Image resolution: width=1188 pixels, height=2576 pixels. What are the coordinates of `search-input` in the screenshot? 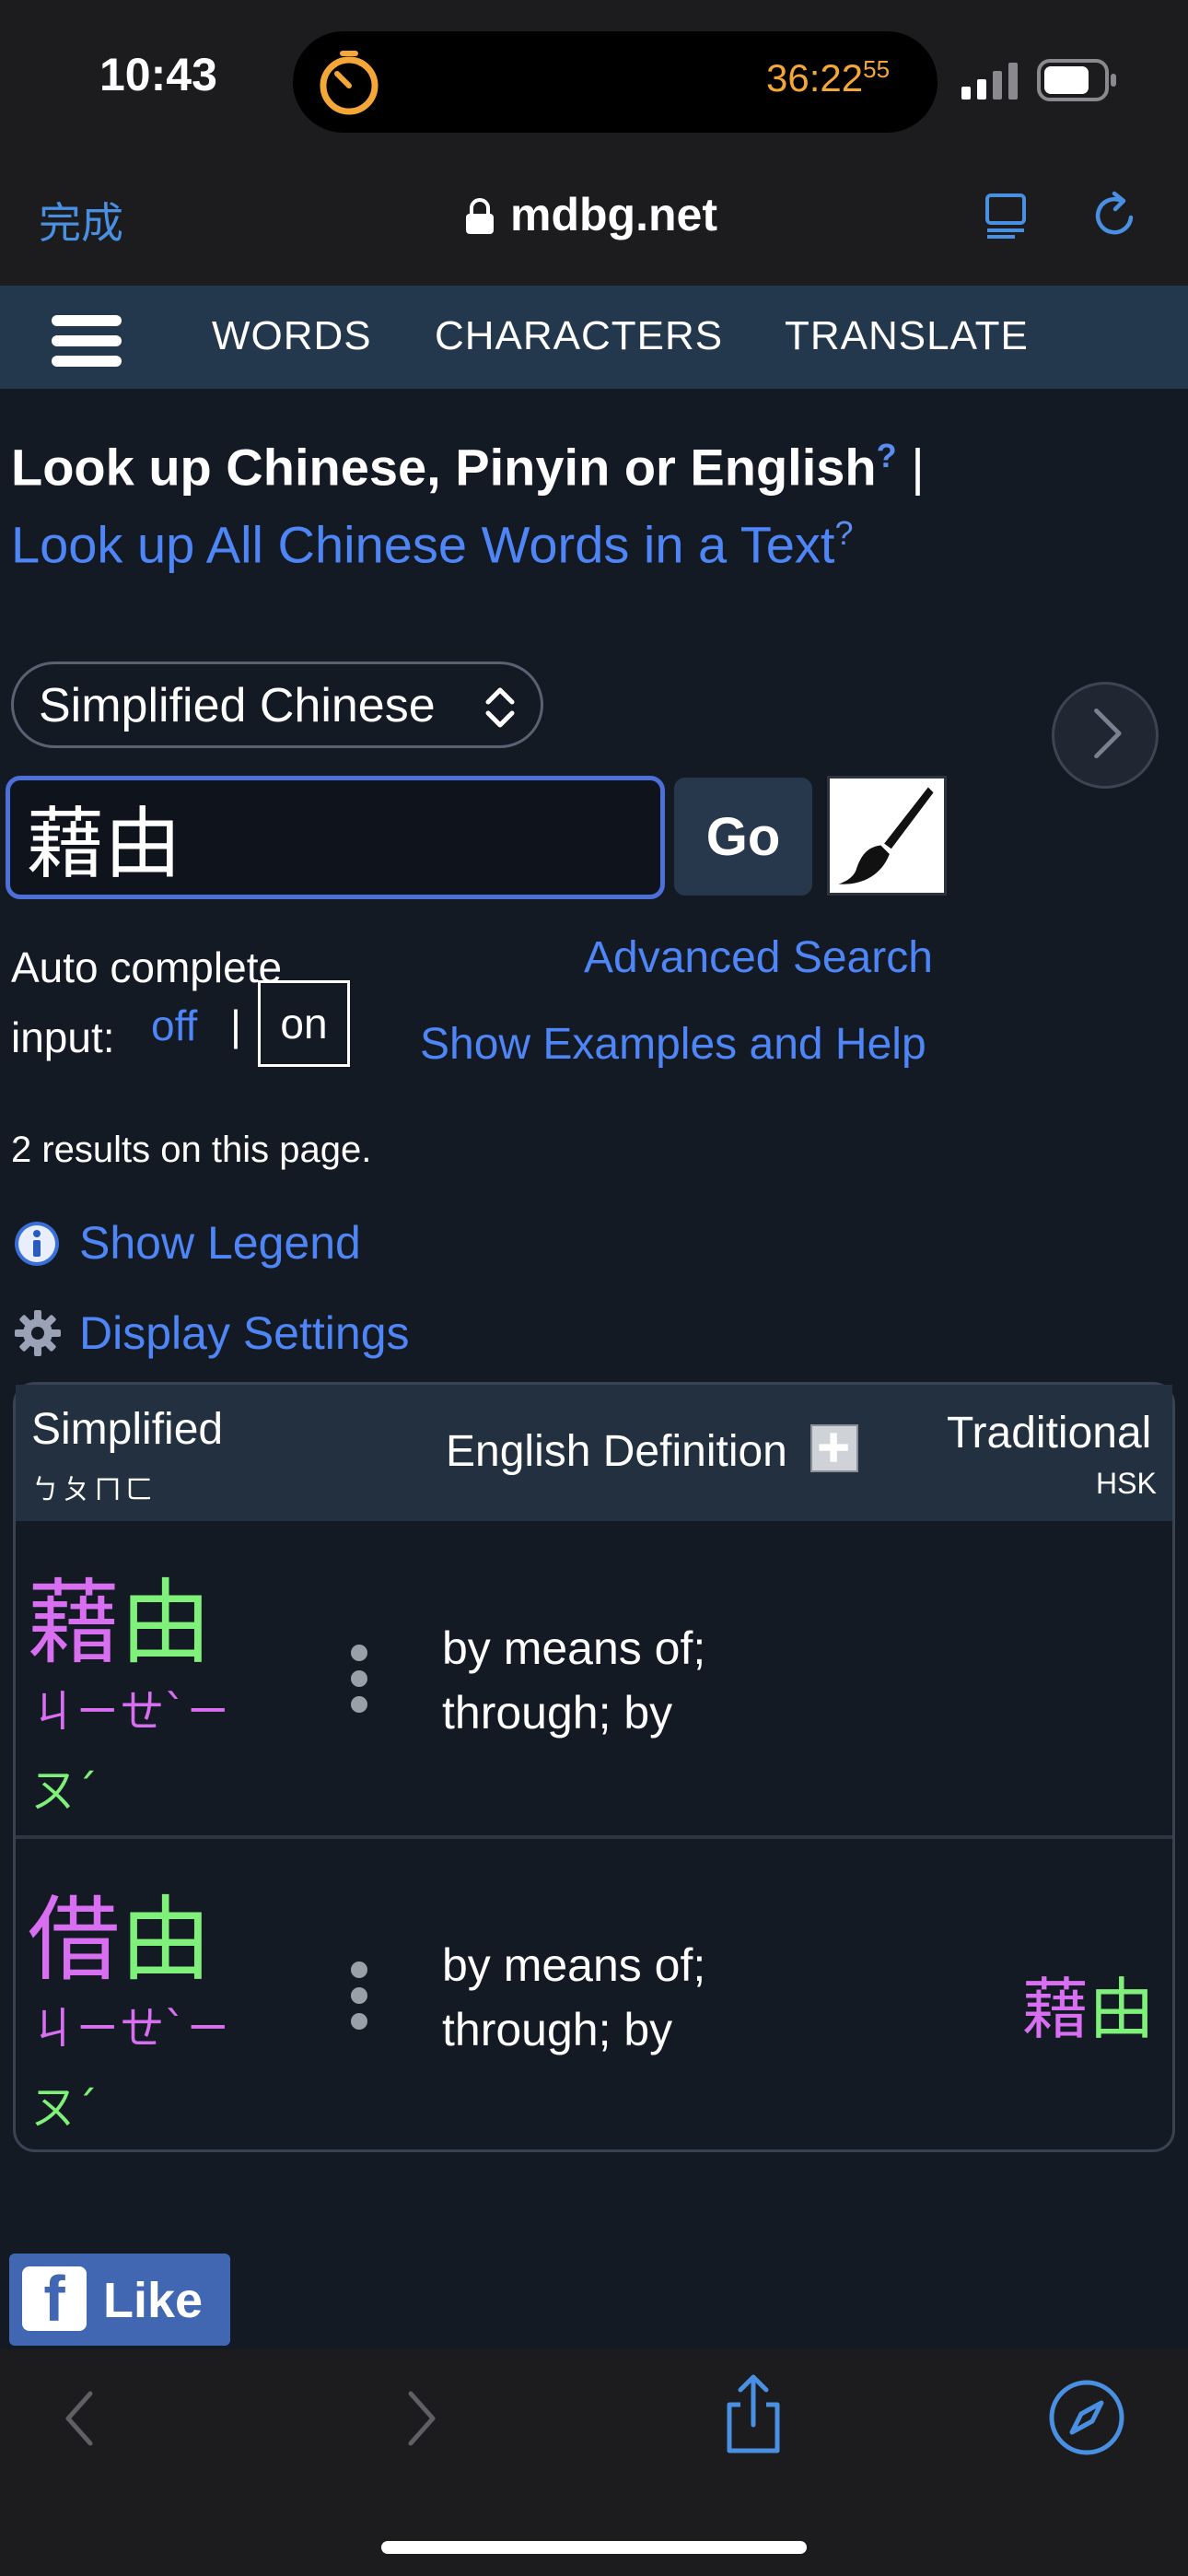 It's located at (335, 837).